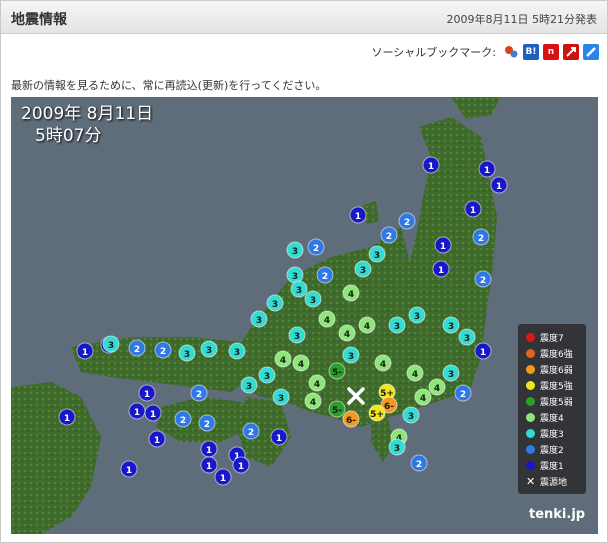  Describe the element at coordinates (531, 52) in the screenshot. I see `hatena-bookmark-icon: B!` at that location.